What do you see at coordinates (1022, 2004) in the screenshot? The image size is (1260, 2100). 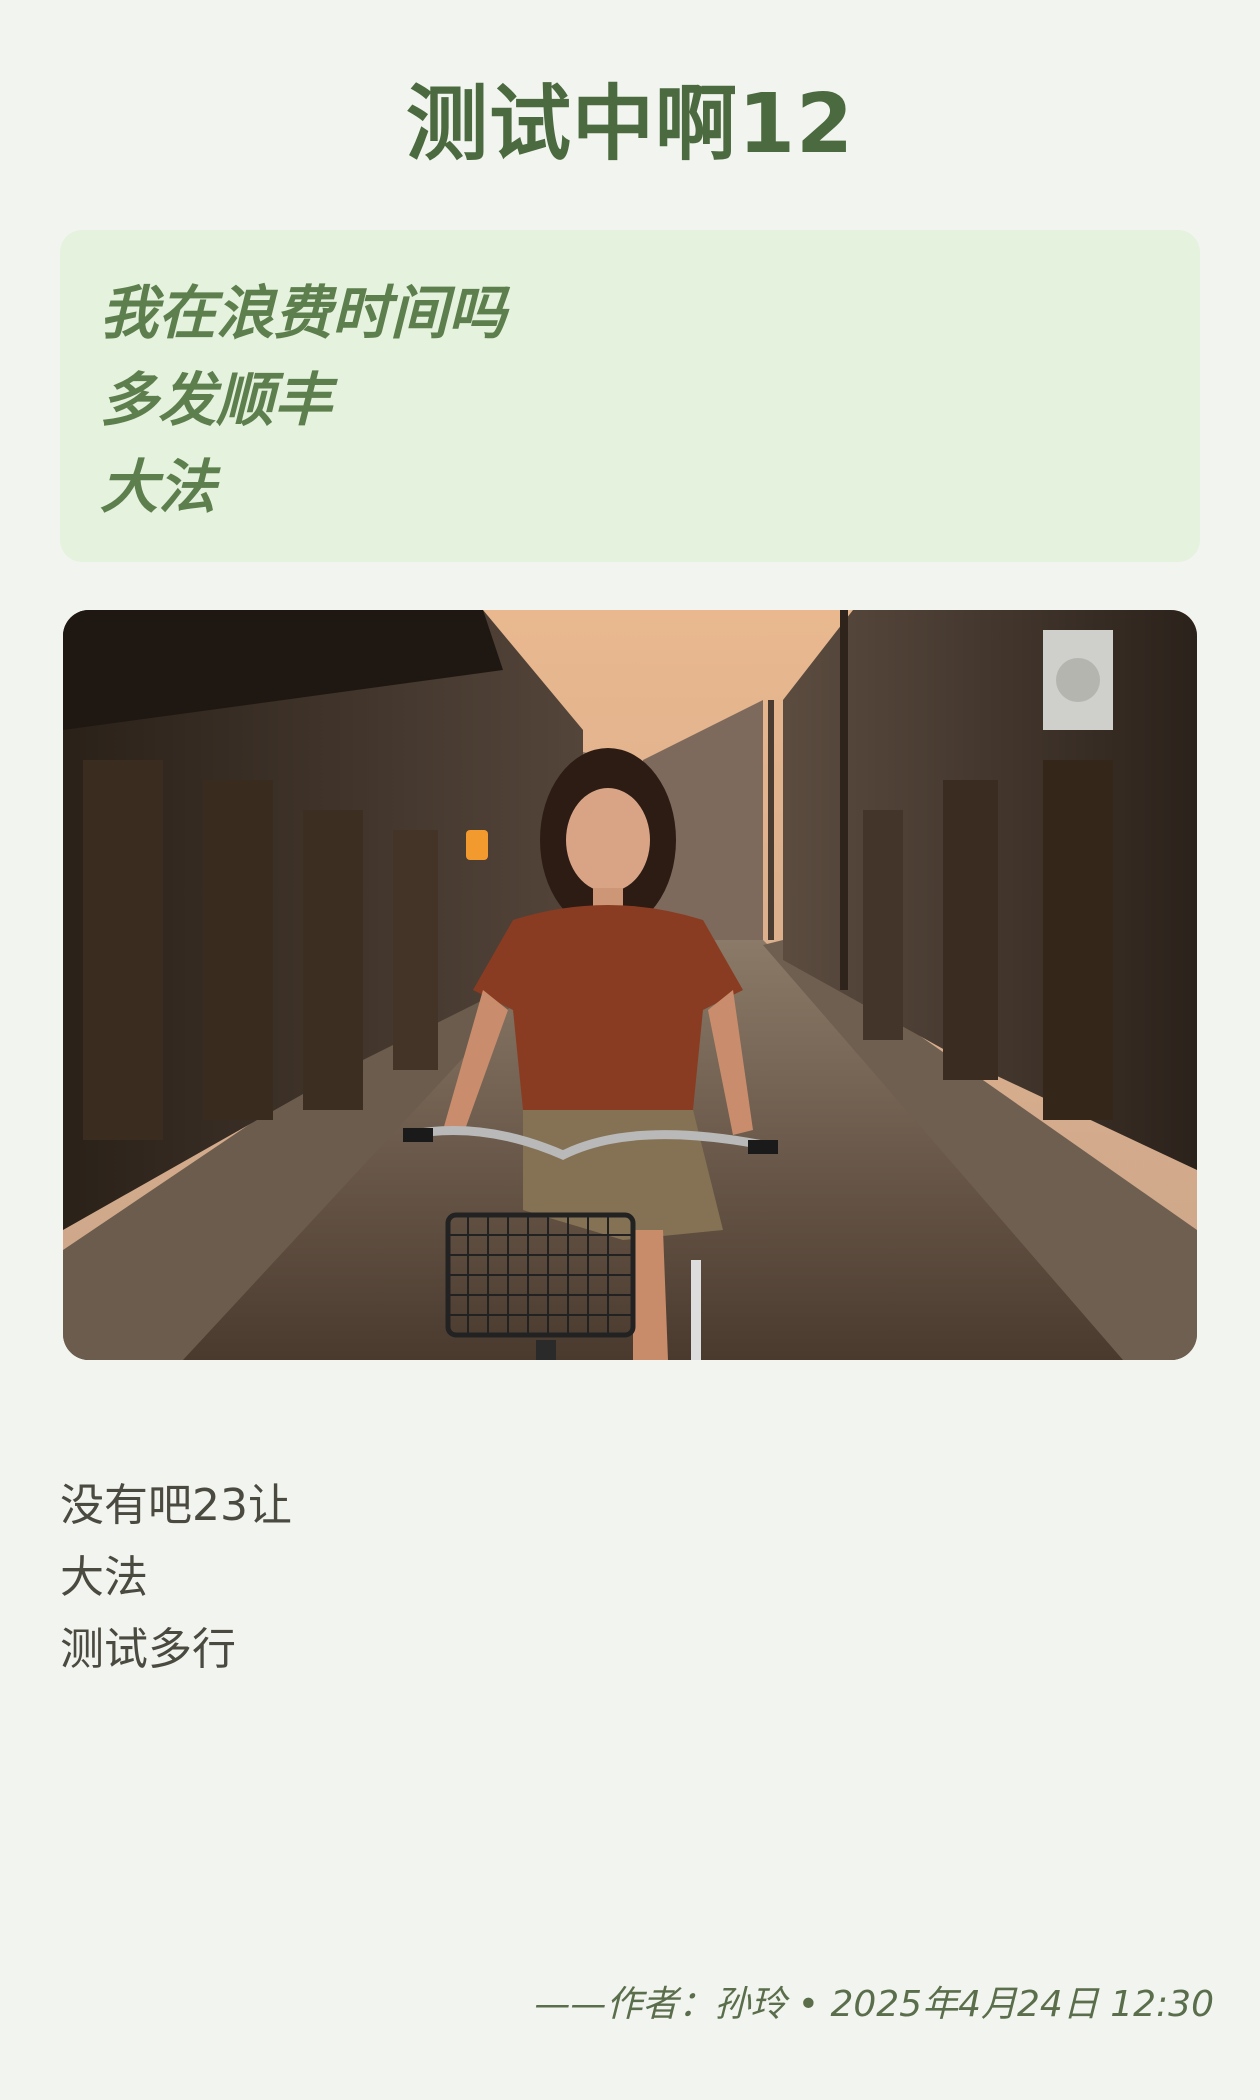 I see `publish-datetime: 2025年4月24日 12:30` at bounding box center [1022, 2004].